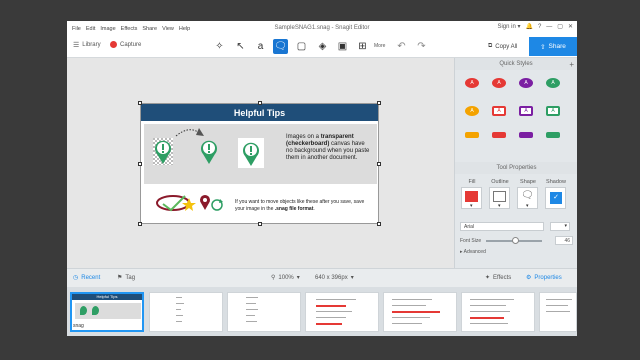 This screenshot has height=360, width=640. What do you see at coordinates (76, 278) in the screenshot?
I see `clock-icon: ◷` at bounding box center [76, 278].